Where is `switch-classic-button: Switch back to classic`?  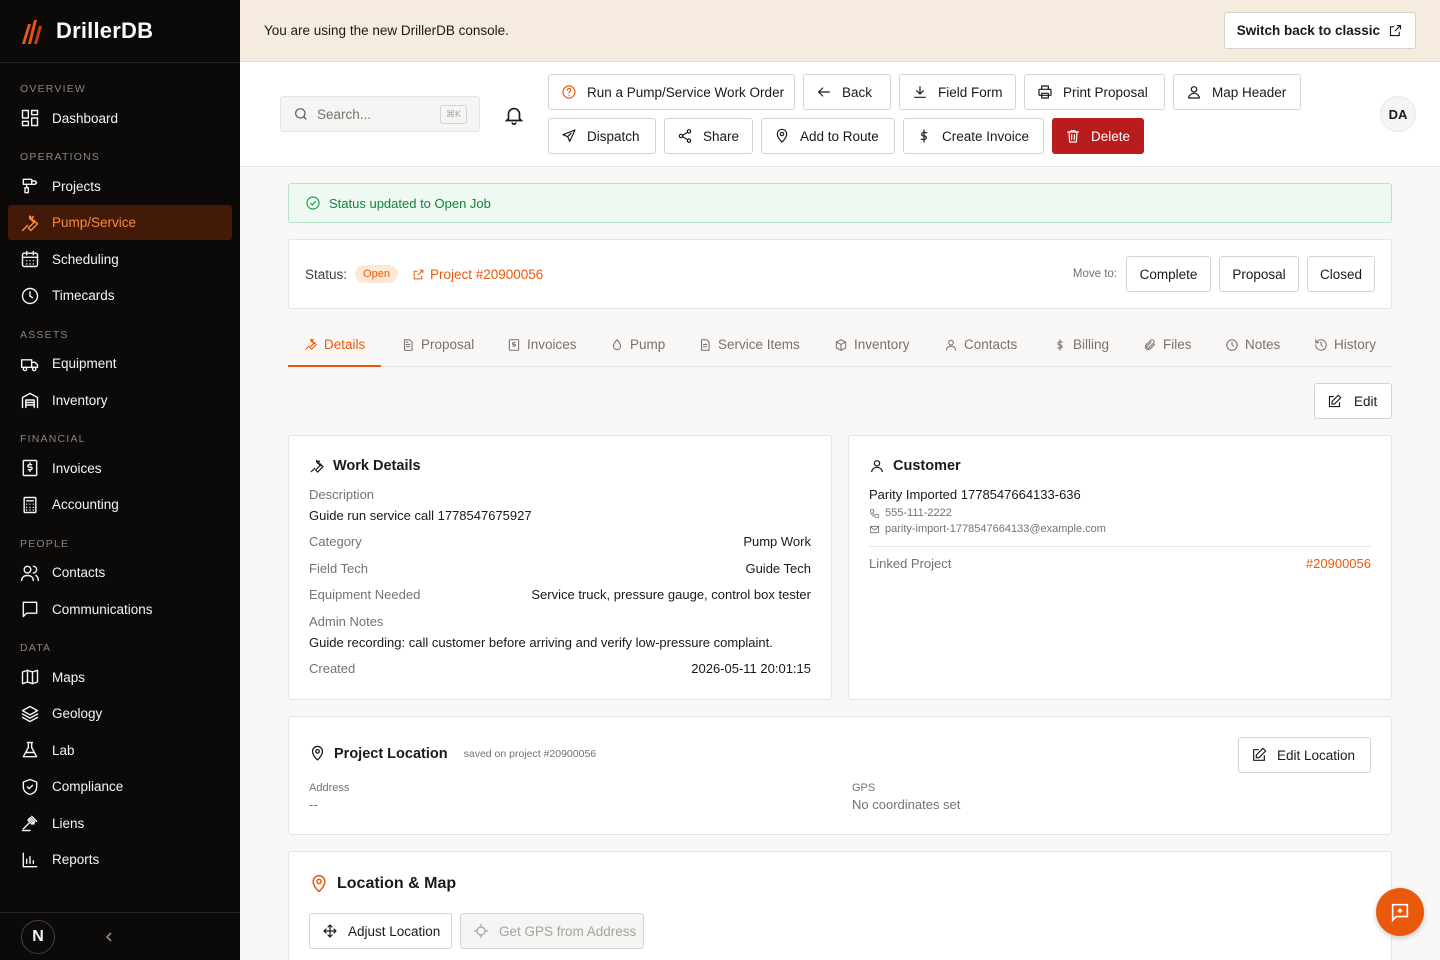 switch-classic-button: Switch back to classic is located at coordinates (1319, 30).